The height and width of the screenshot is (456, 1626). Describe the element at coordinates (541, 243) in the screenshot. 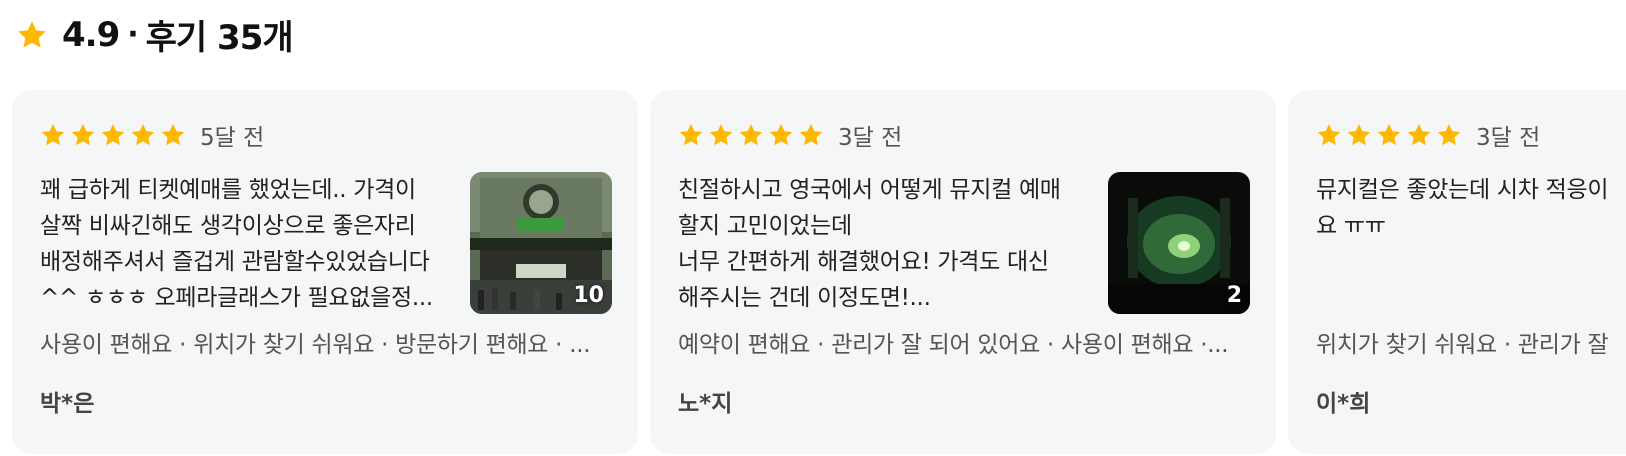

I see `review-photo: 10` at that location.